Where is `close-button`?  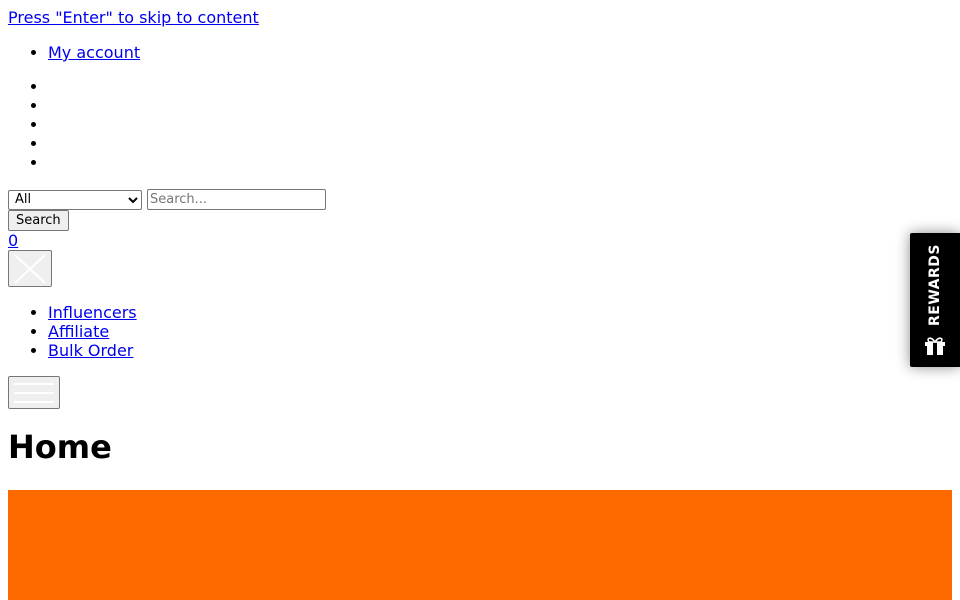
close-button is located at coordinates (30, 268).